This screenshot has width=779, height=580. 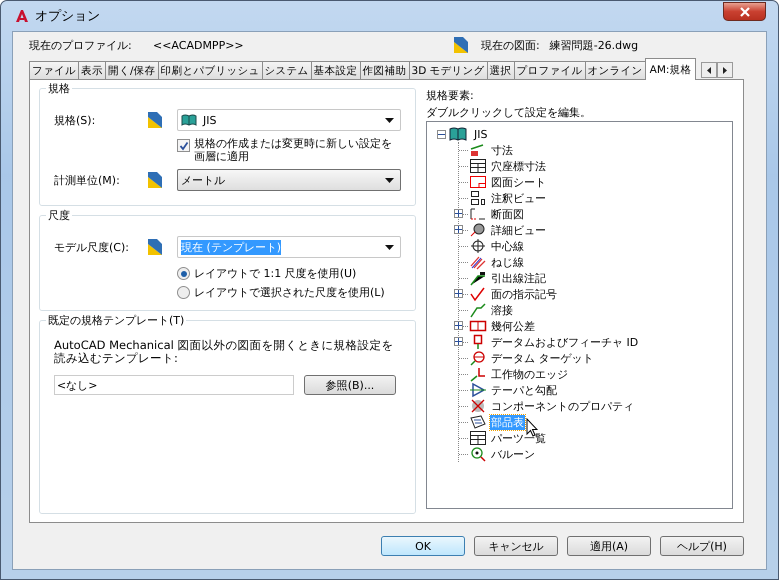 I want to click on tree-item: 溶接, so click(x=502, y=310).